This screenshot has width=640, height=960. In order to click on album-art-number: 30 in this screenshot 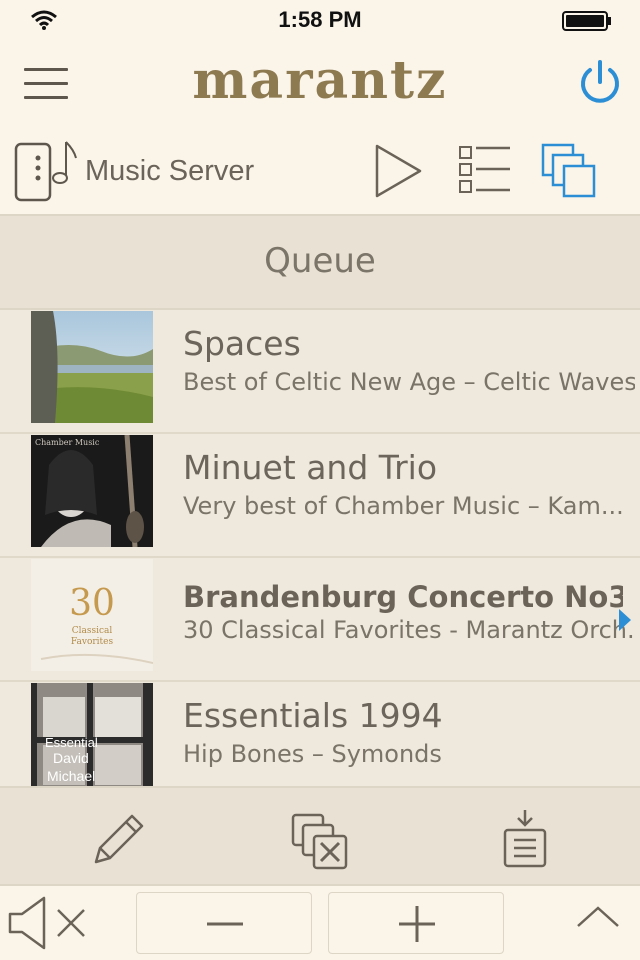, I will do `click(92, 603)`.